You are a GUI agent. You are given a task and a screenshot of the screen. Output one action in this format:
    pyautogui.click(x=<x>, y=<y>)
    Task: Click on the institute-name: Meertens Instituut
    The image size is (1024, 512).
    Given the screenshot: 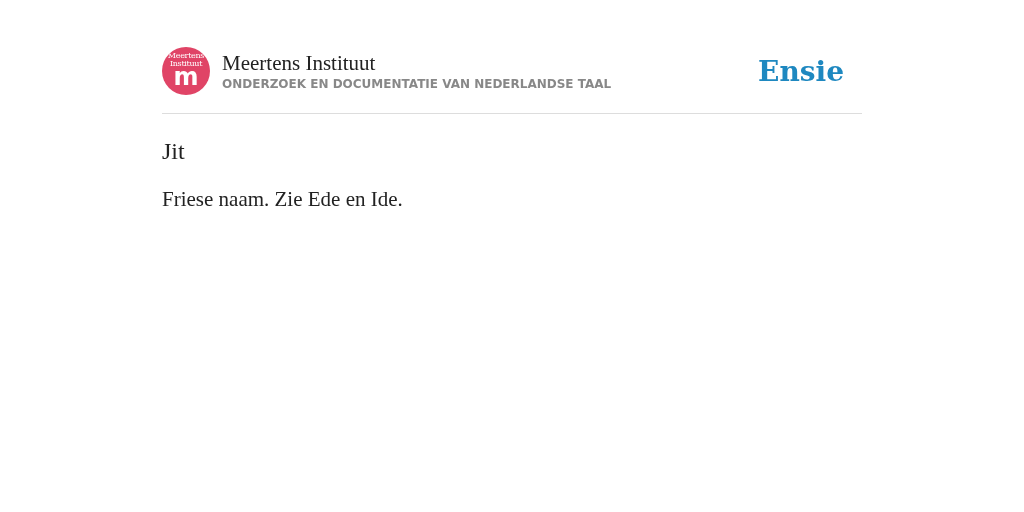 What is the action you would take?
    pyautogui.click(x=299, y=63)
    